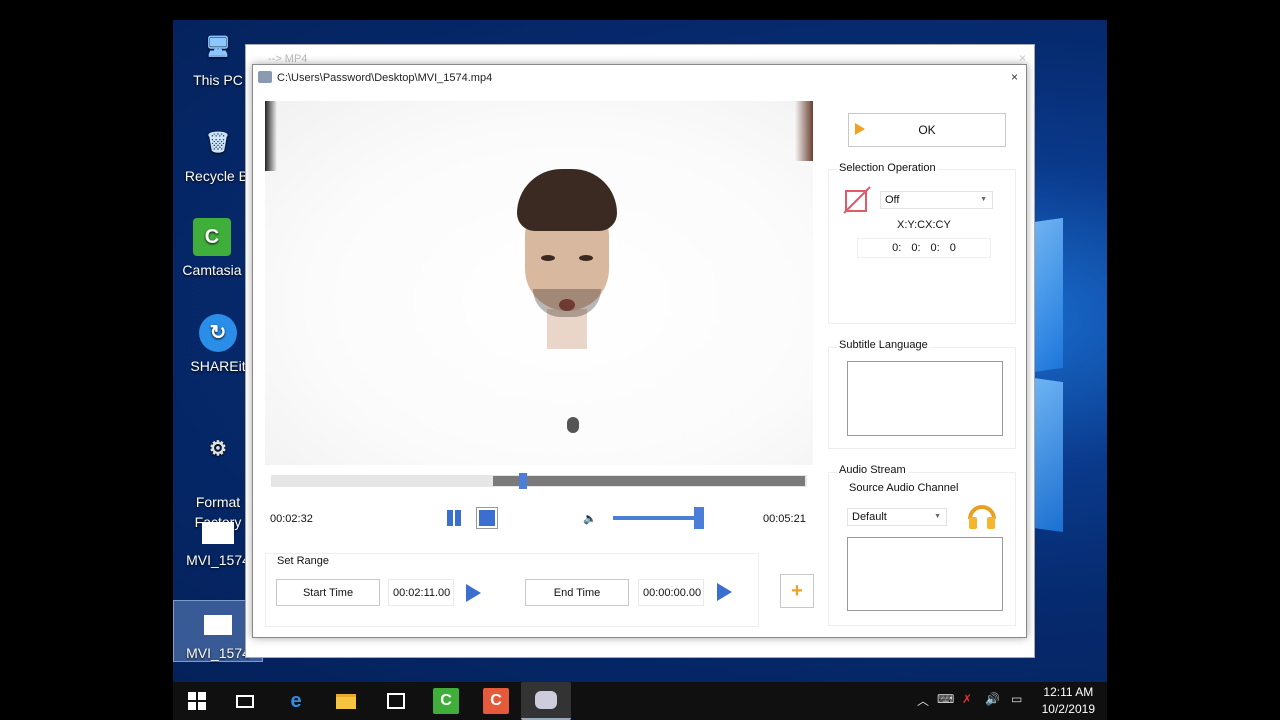 The width and height of the screenshot is (1280, 720). I want to click on task-view-button, so click(245, 701).